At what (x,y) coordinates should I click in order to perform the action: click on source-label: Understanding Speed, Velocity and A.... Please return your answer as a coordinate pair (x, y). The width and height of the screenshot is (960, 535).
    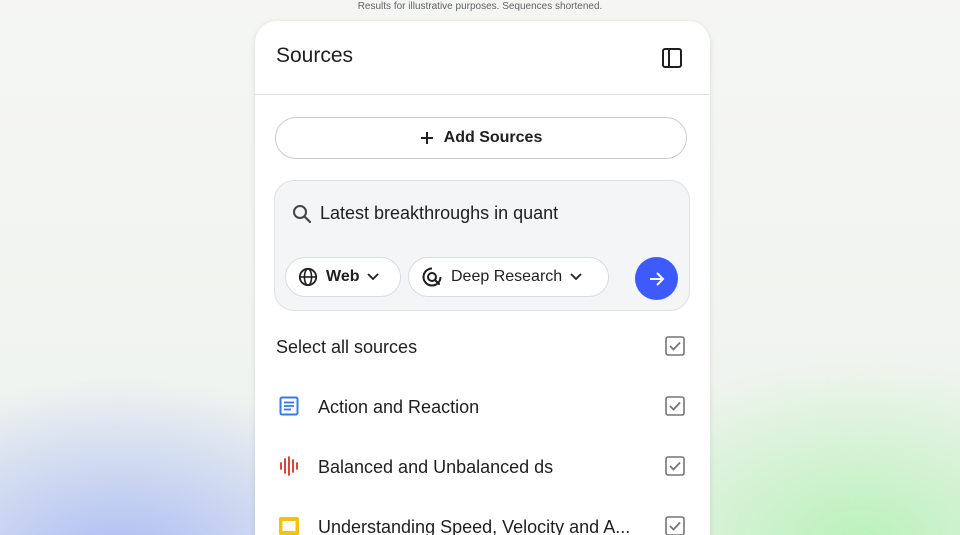
    Looking at the image, I should click on (474, 526).